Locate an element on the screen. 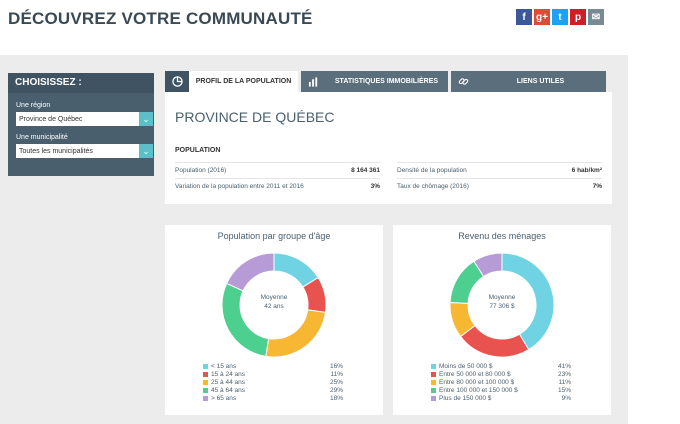  social-share-bar: f g+ t p ✉ is located at coordinates (560, 17).